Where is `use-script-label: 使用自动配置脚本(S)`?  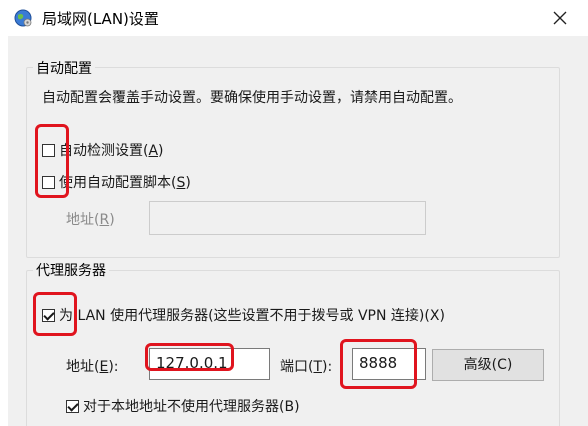 use-script-label: 使用自动配置脚本(S) is located at coordinates (125, 183).